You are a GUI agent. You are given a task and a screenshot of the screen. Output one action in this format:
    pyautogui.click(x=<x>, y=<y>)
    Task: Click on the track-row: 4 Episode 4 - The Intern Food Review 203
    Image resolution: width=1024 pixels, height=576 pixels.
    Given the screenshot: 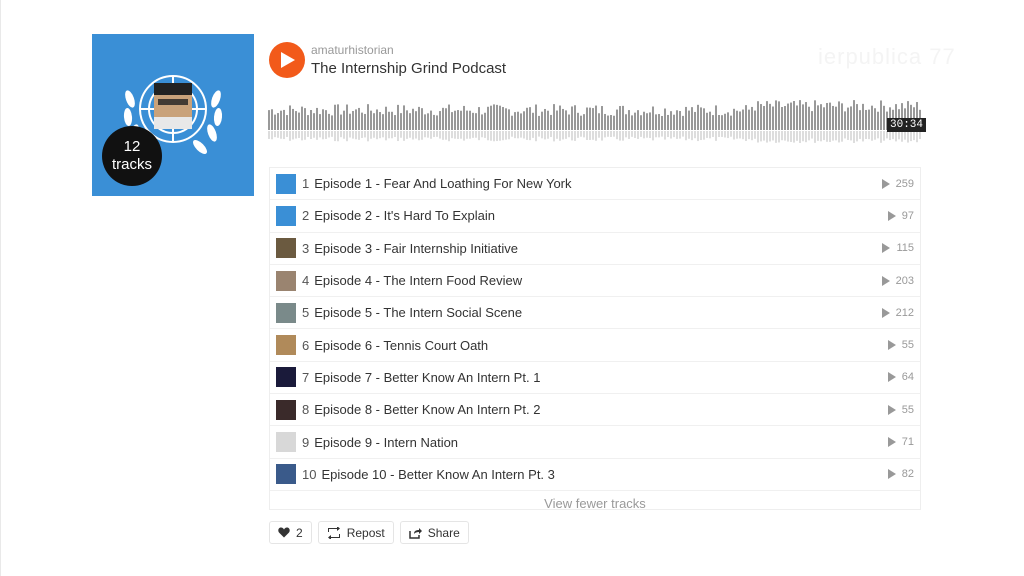 What is the action you would take?
    pyautogui.click(x=595, y=281)
    